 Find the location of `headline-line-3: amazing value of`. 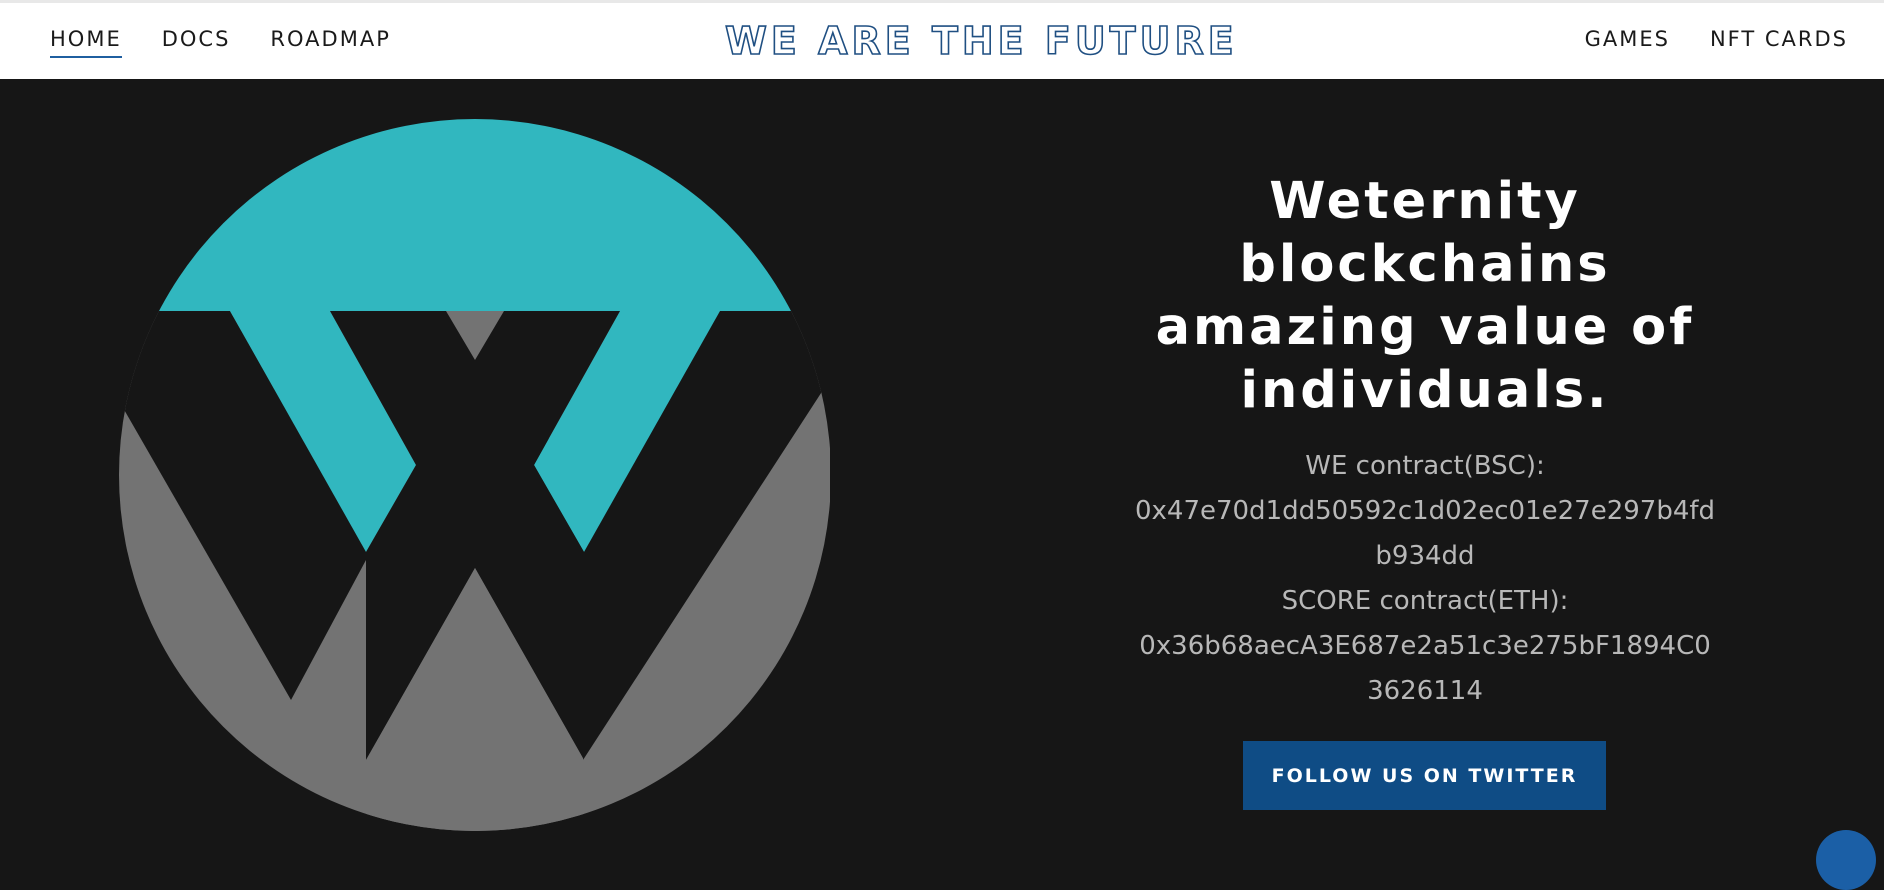

headline-line-3: amazing value of is located at coordinates (1425, 327).